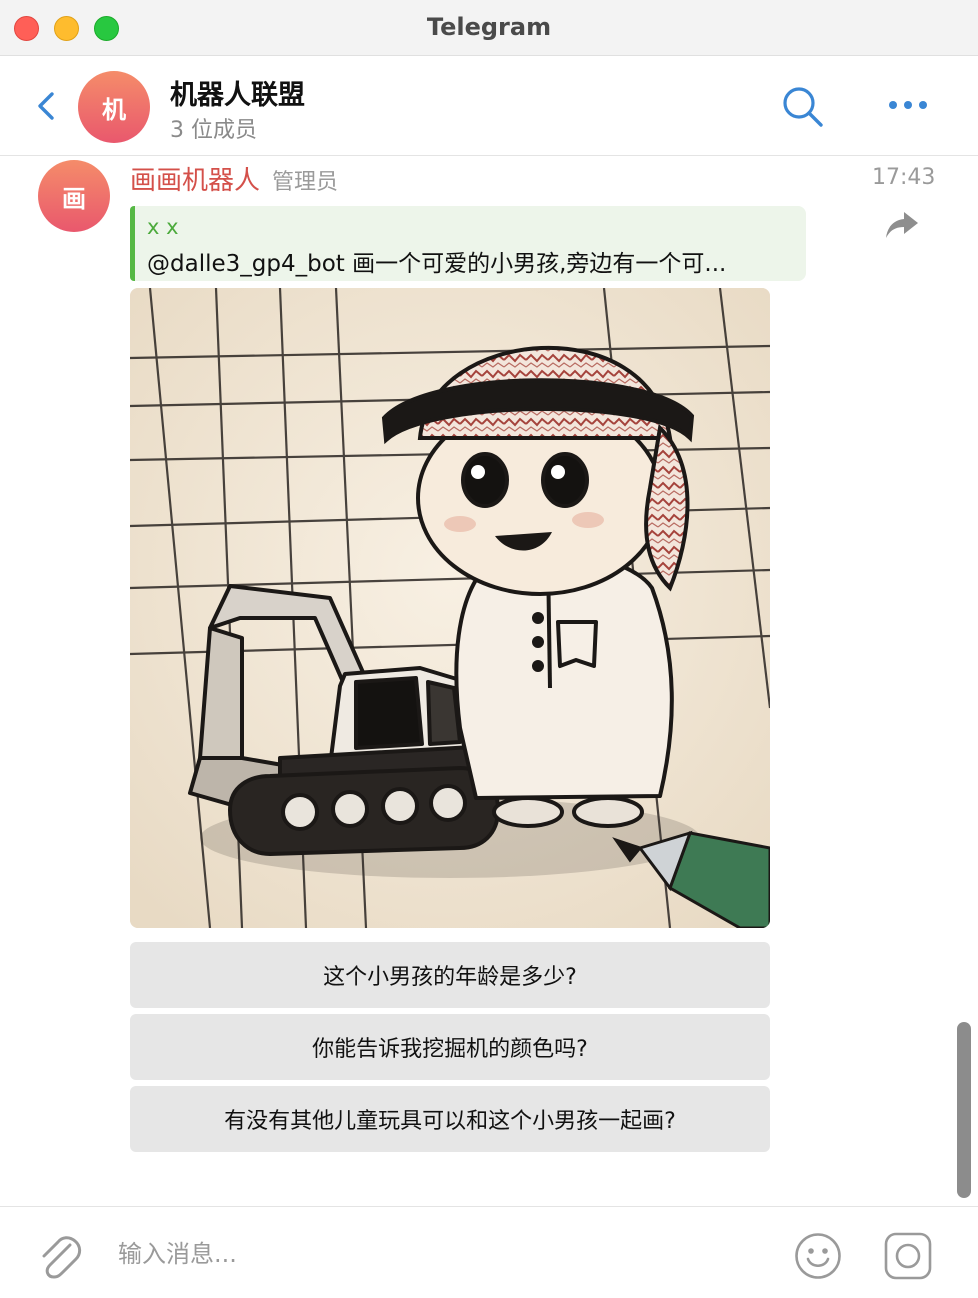 The image size is (978, 1298). Describe the element at coordinates (450, 1119) in the screenshot. I see `inline-button-other-toys: 有没有其他儿童玩具可以和这个小男孩一起画?` at that location.